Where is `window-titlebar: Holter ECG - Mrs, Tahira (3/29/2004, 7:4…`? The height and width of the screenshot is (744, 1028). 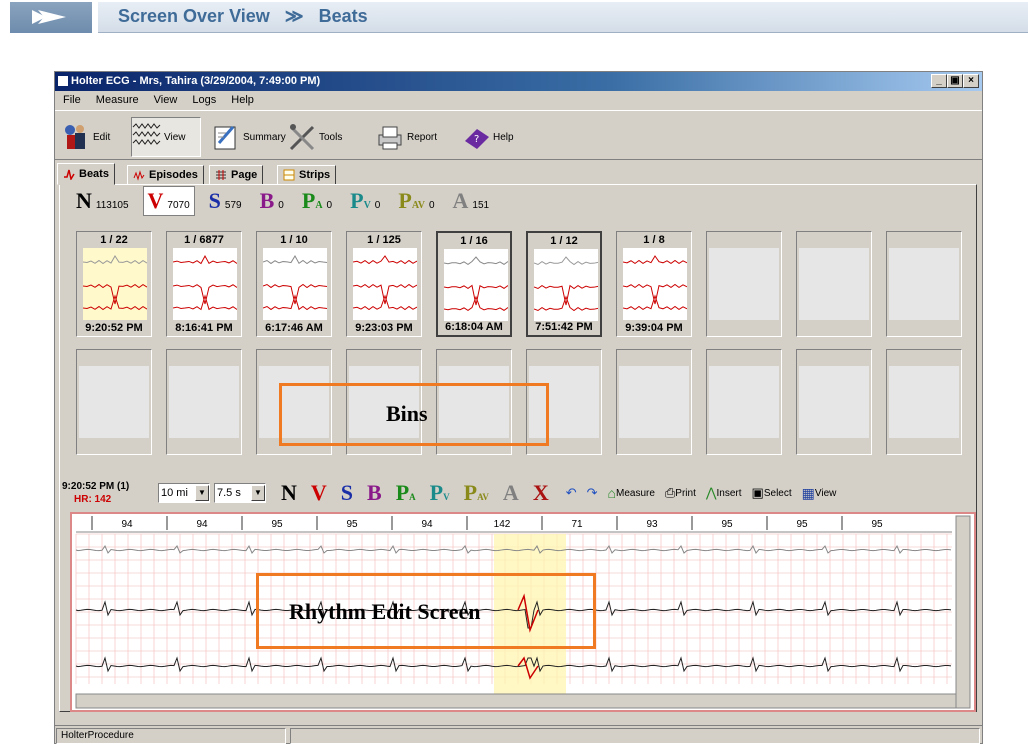
window-titlebar: Holter ECG - Mrs, Tahira (3/29/2004, 7:4… is located at coordinates (518, 81).